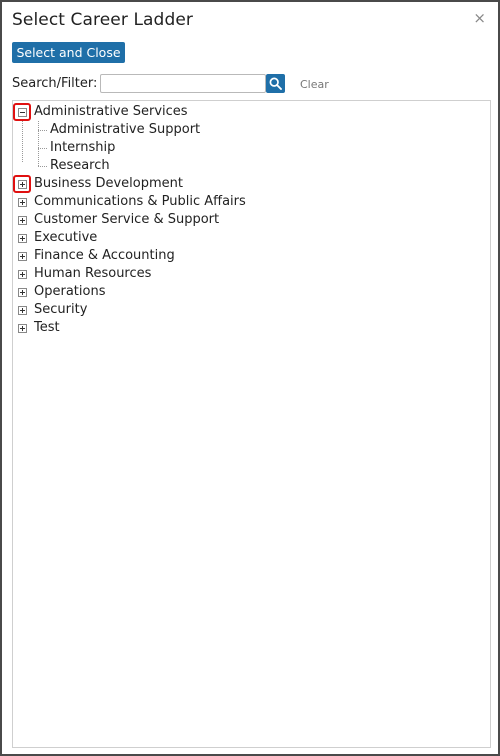  Describe the element at coordinates (82, 148) in the screenshot. I see `tree-node-label: Internship` at that location.